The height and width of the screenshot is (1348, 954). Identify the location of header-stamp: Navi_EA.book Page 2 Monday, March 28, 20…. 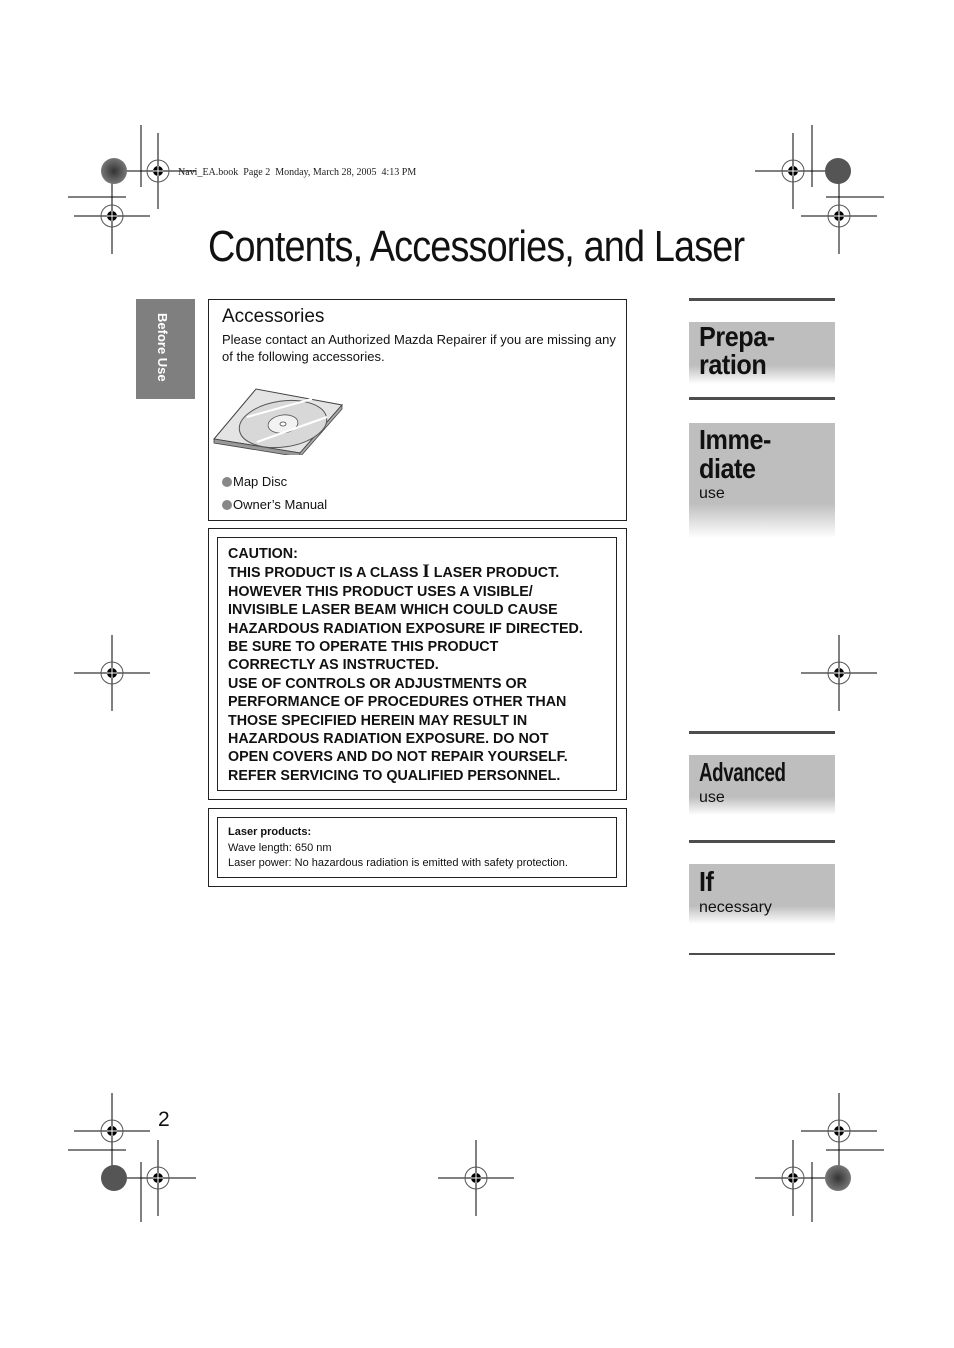
(297, 172).